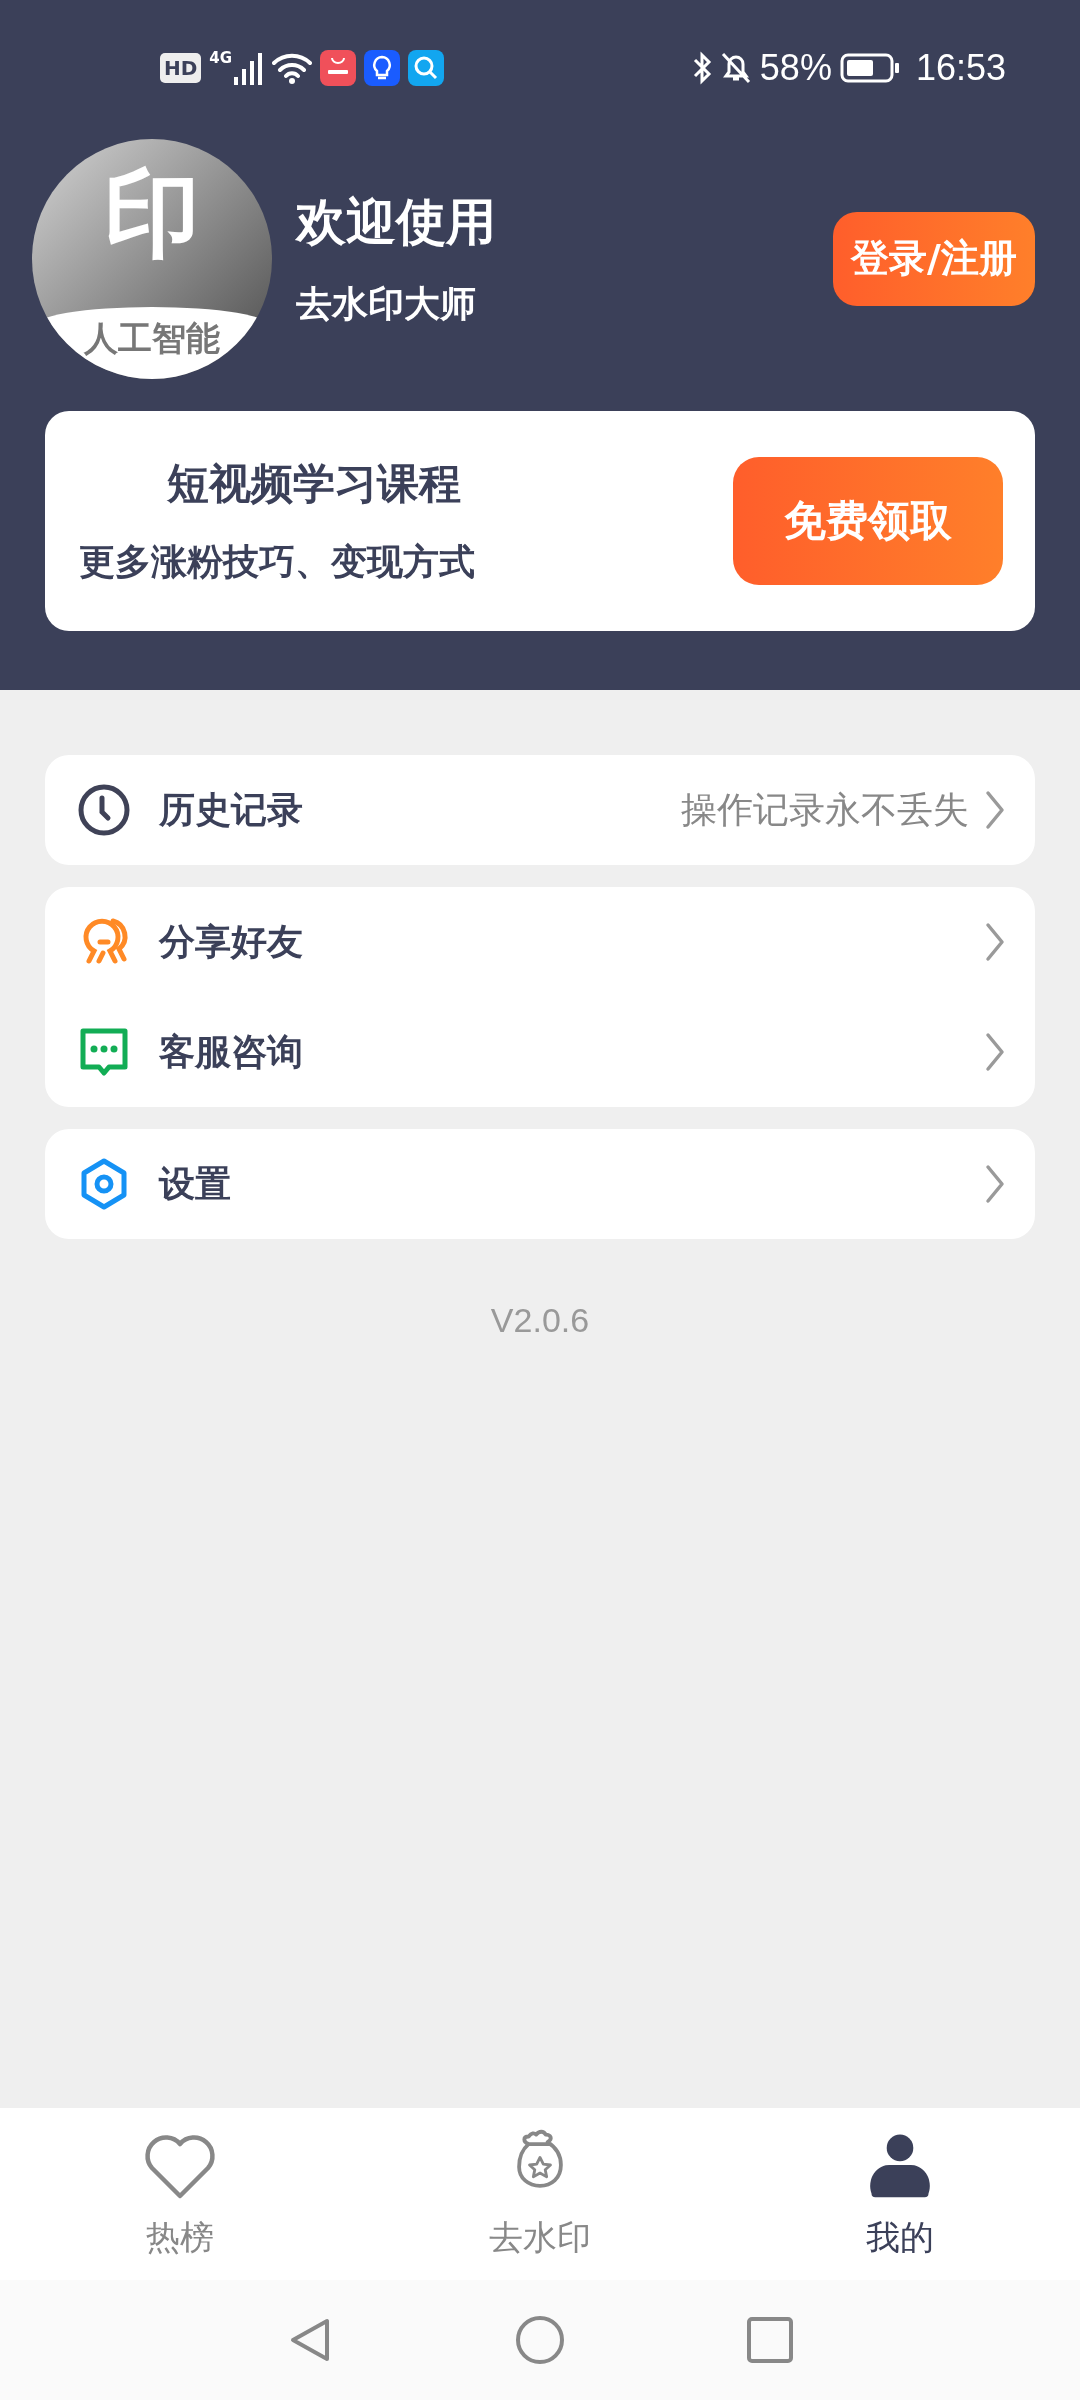 This screenshot has width=1080, height=2400. Describe the element at coordinates (869, 68) in the screenshot. I see `battery-icon` at that location.